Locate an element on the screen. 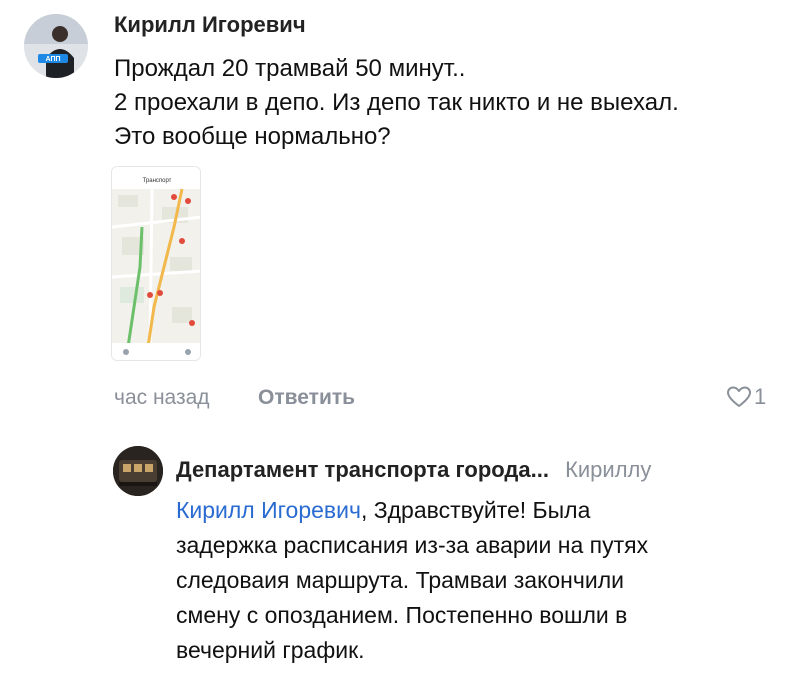  mention-link: Кирилл Игоревич is located at coordinates (268, 510).